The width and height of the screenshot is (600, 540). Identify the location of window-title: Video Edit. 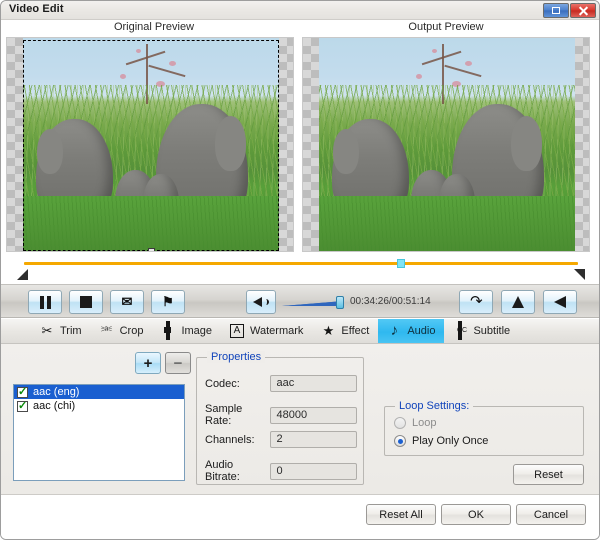
(36, 9).